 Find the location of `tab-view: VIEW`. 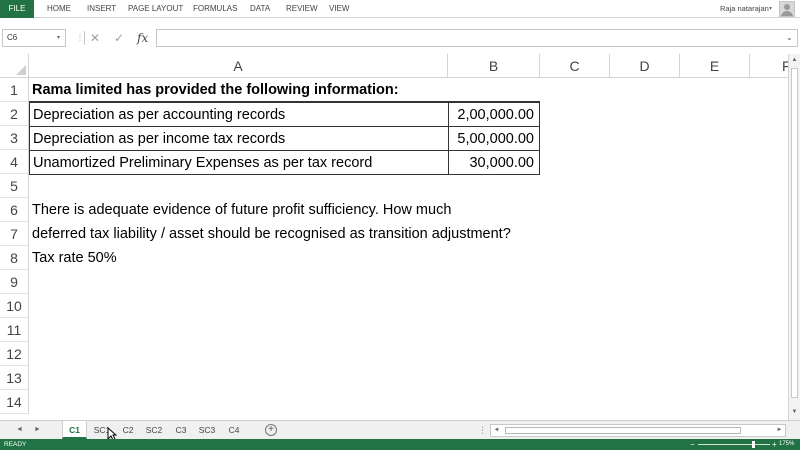

tab-view: VIEW is located at coordinates (339, 9).